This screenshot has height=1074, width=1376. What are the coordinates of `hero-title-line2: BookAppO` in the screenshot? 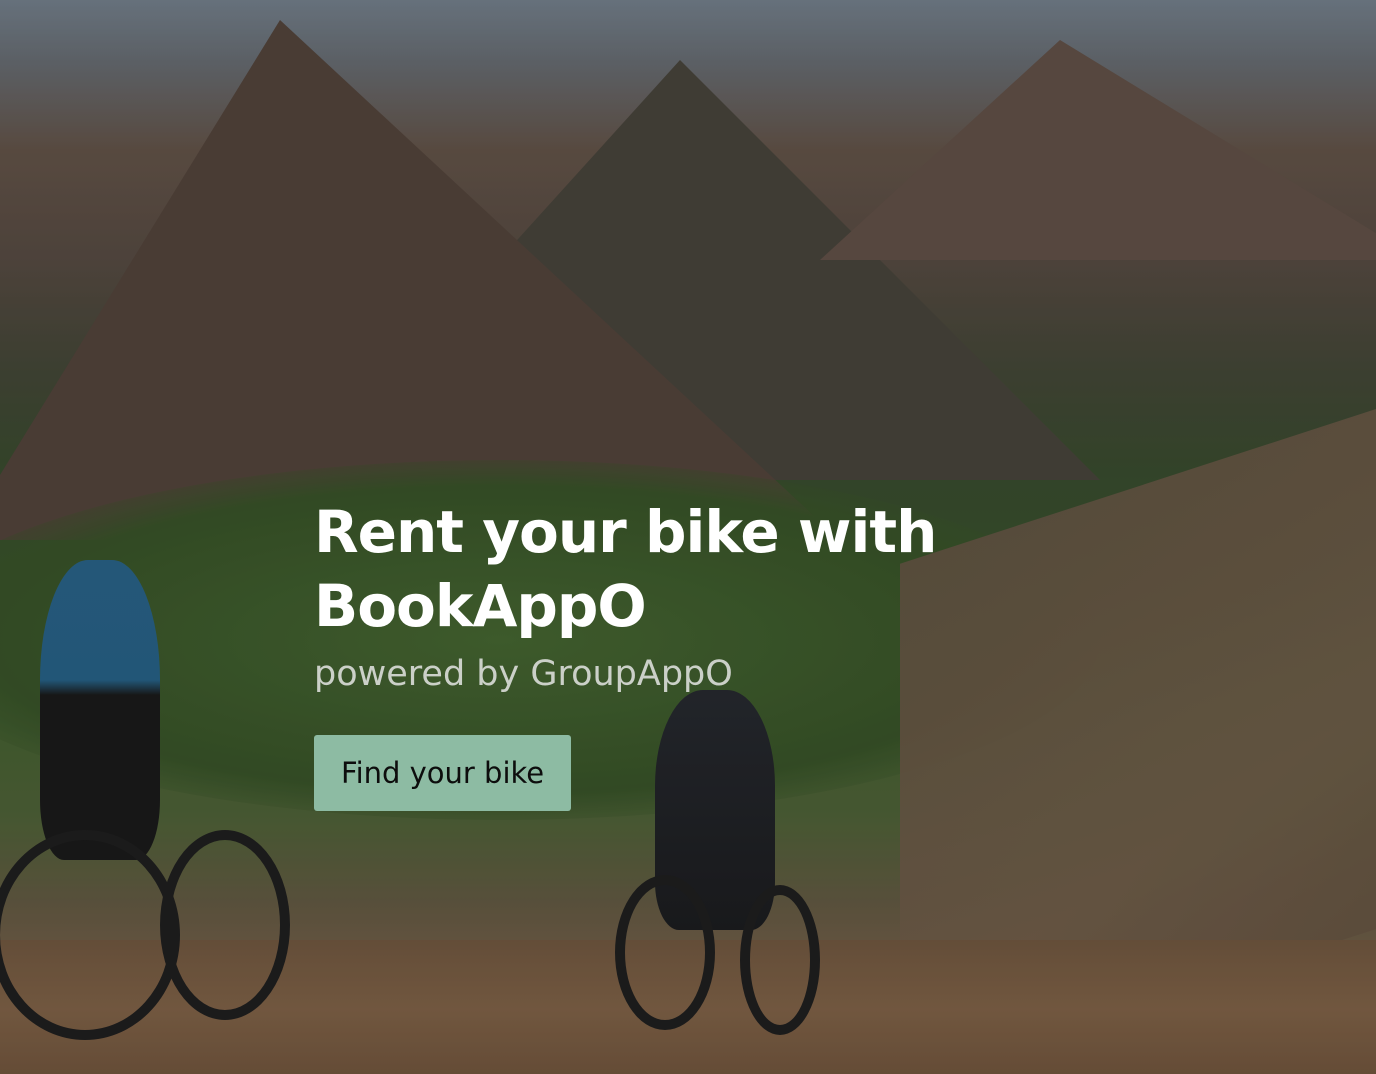 It's located at (480, 606).